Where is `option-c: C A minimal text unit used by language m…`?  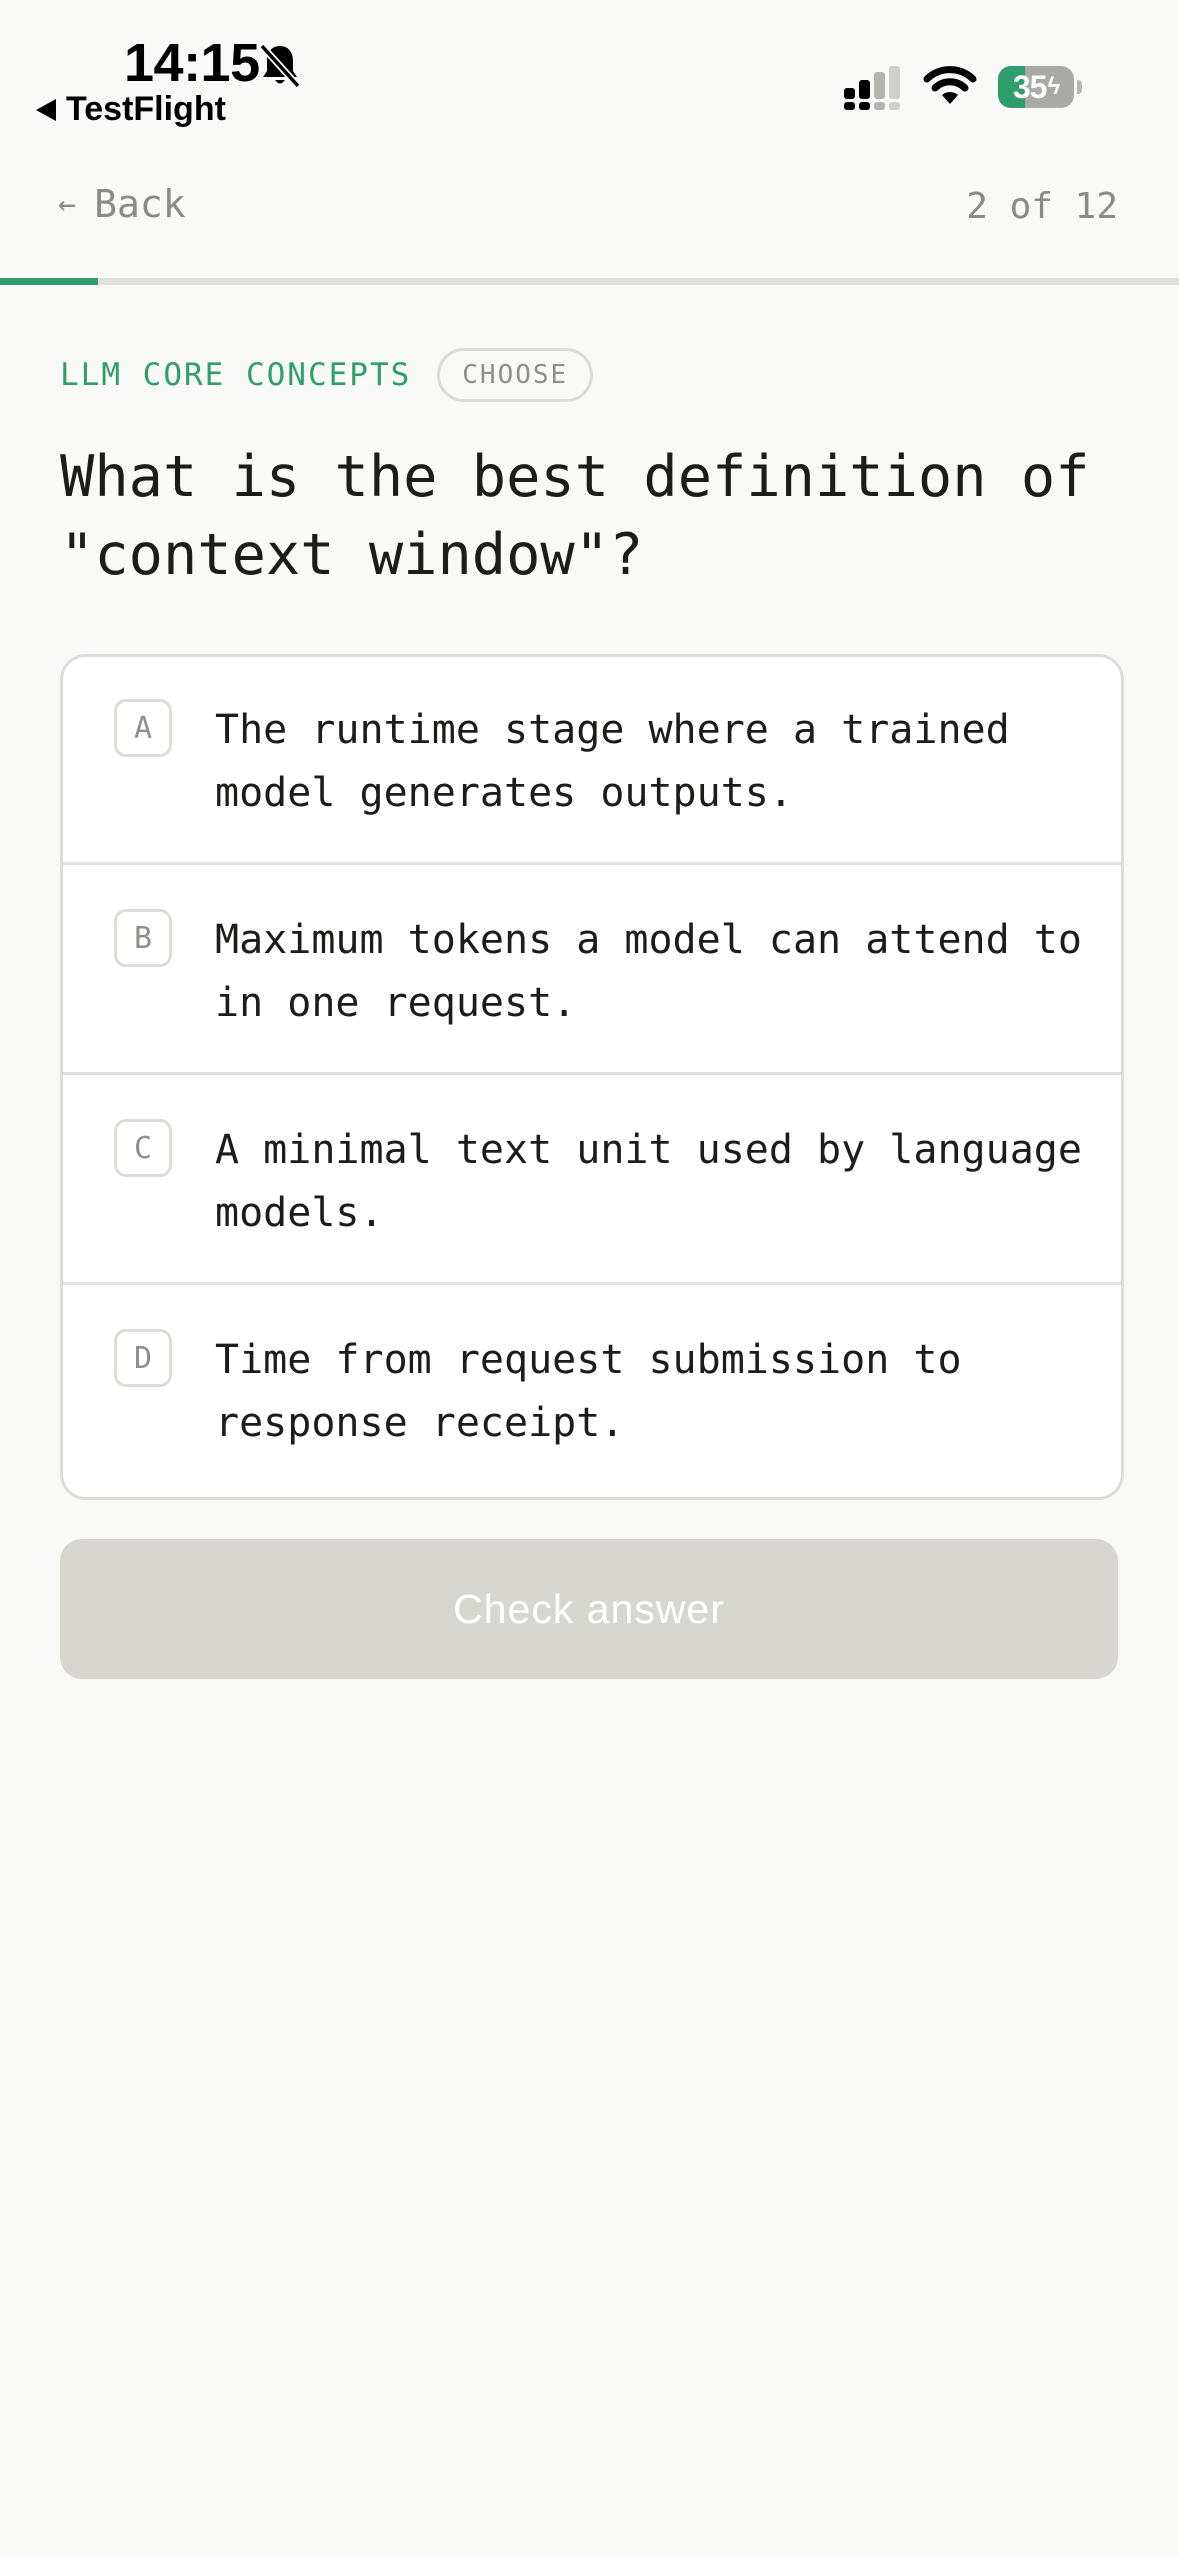 option-c: C A minimal text unit used by language m… is located at coordinates (592, 1181).